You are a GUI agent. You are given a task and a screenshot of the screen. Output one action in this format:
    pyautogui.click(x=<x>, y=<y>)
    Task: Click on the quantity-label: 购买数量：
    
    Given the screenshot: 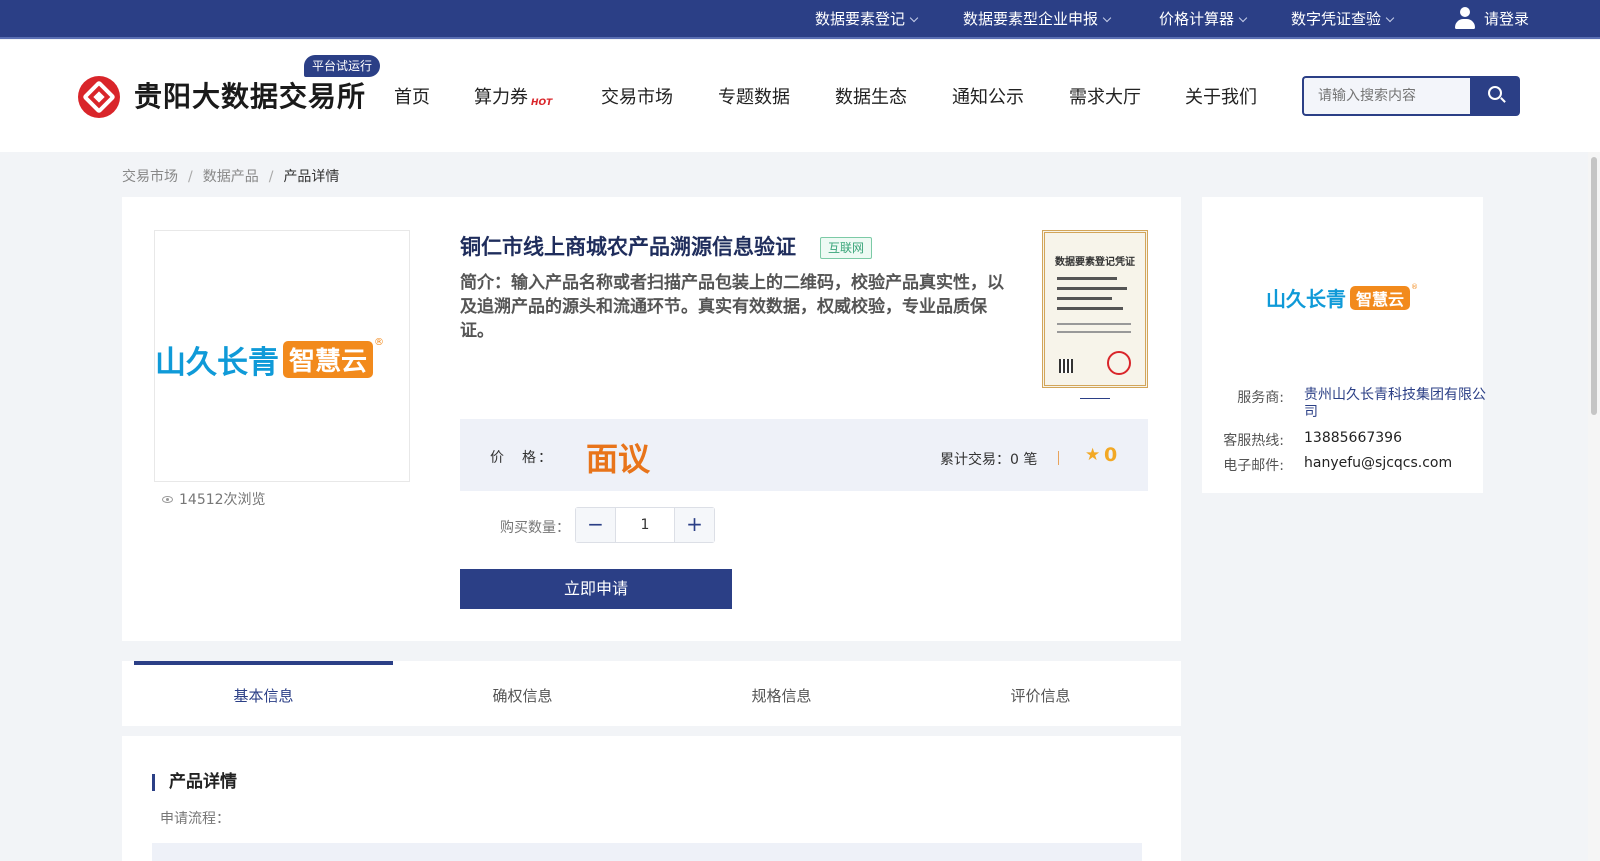 What is the action you would take?
    pyautogui.click(x=535, y=528)
    